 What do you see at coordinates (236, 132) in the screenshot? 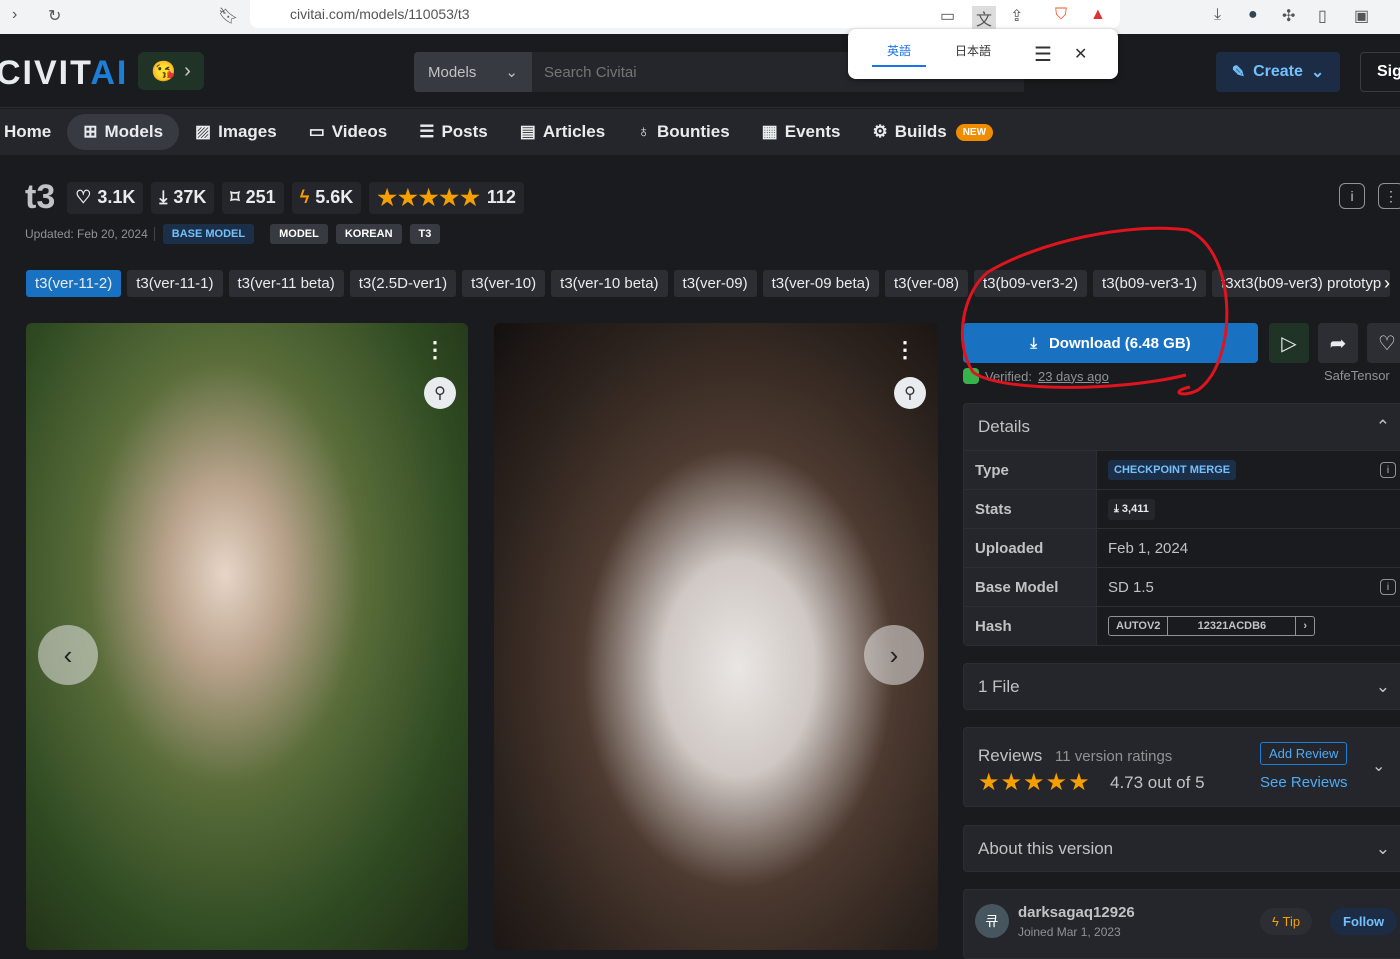
I see `nav-images: ▨ Images` at bounding box center [236, 132].